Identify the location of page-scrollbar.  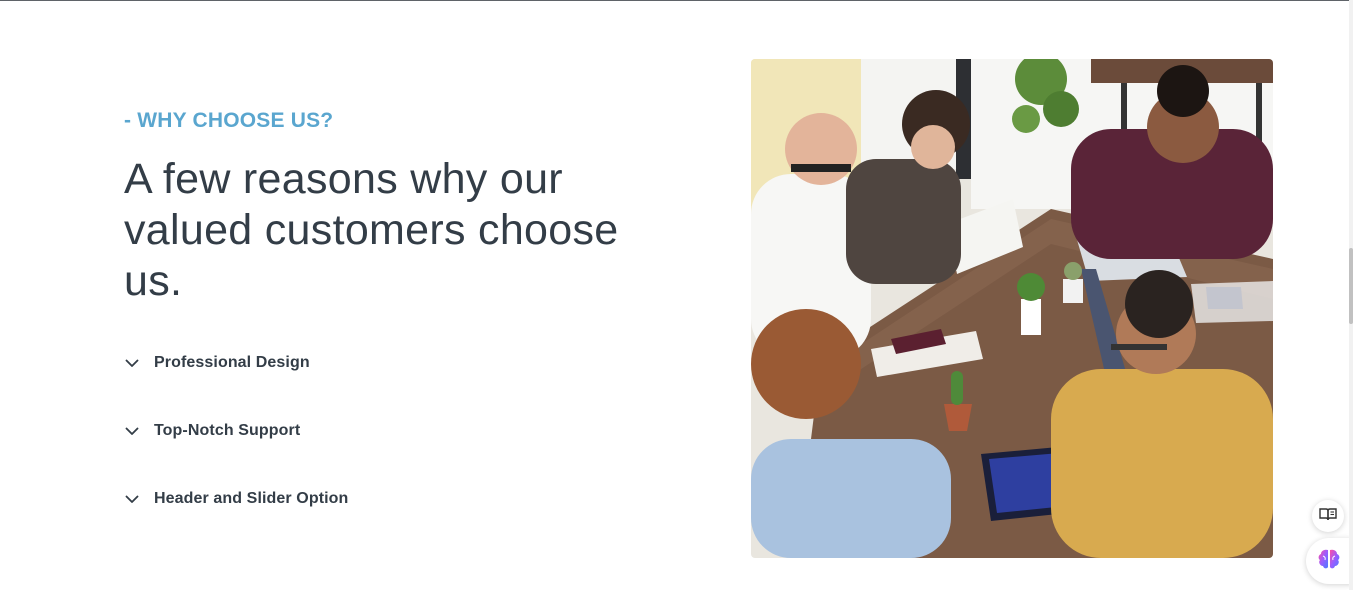
(1351, 295).